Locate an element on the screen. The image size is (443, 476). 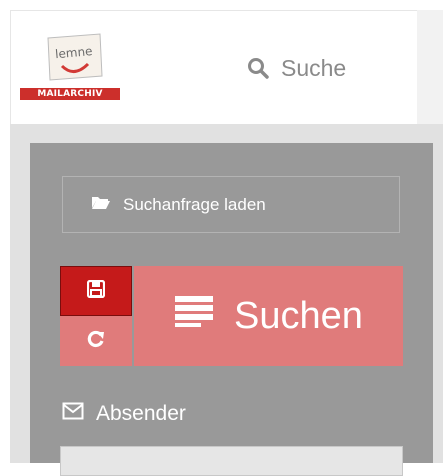
window-left-edge is located at coordinates (5, 231).